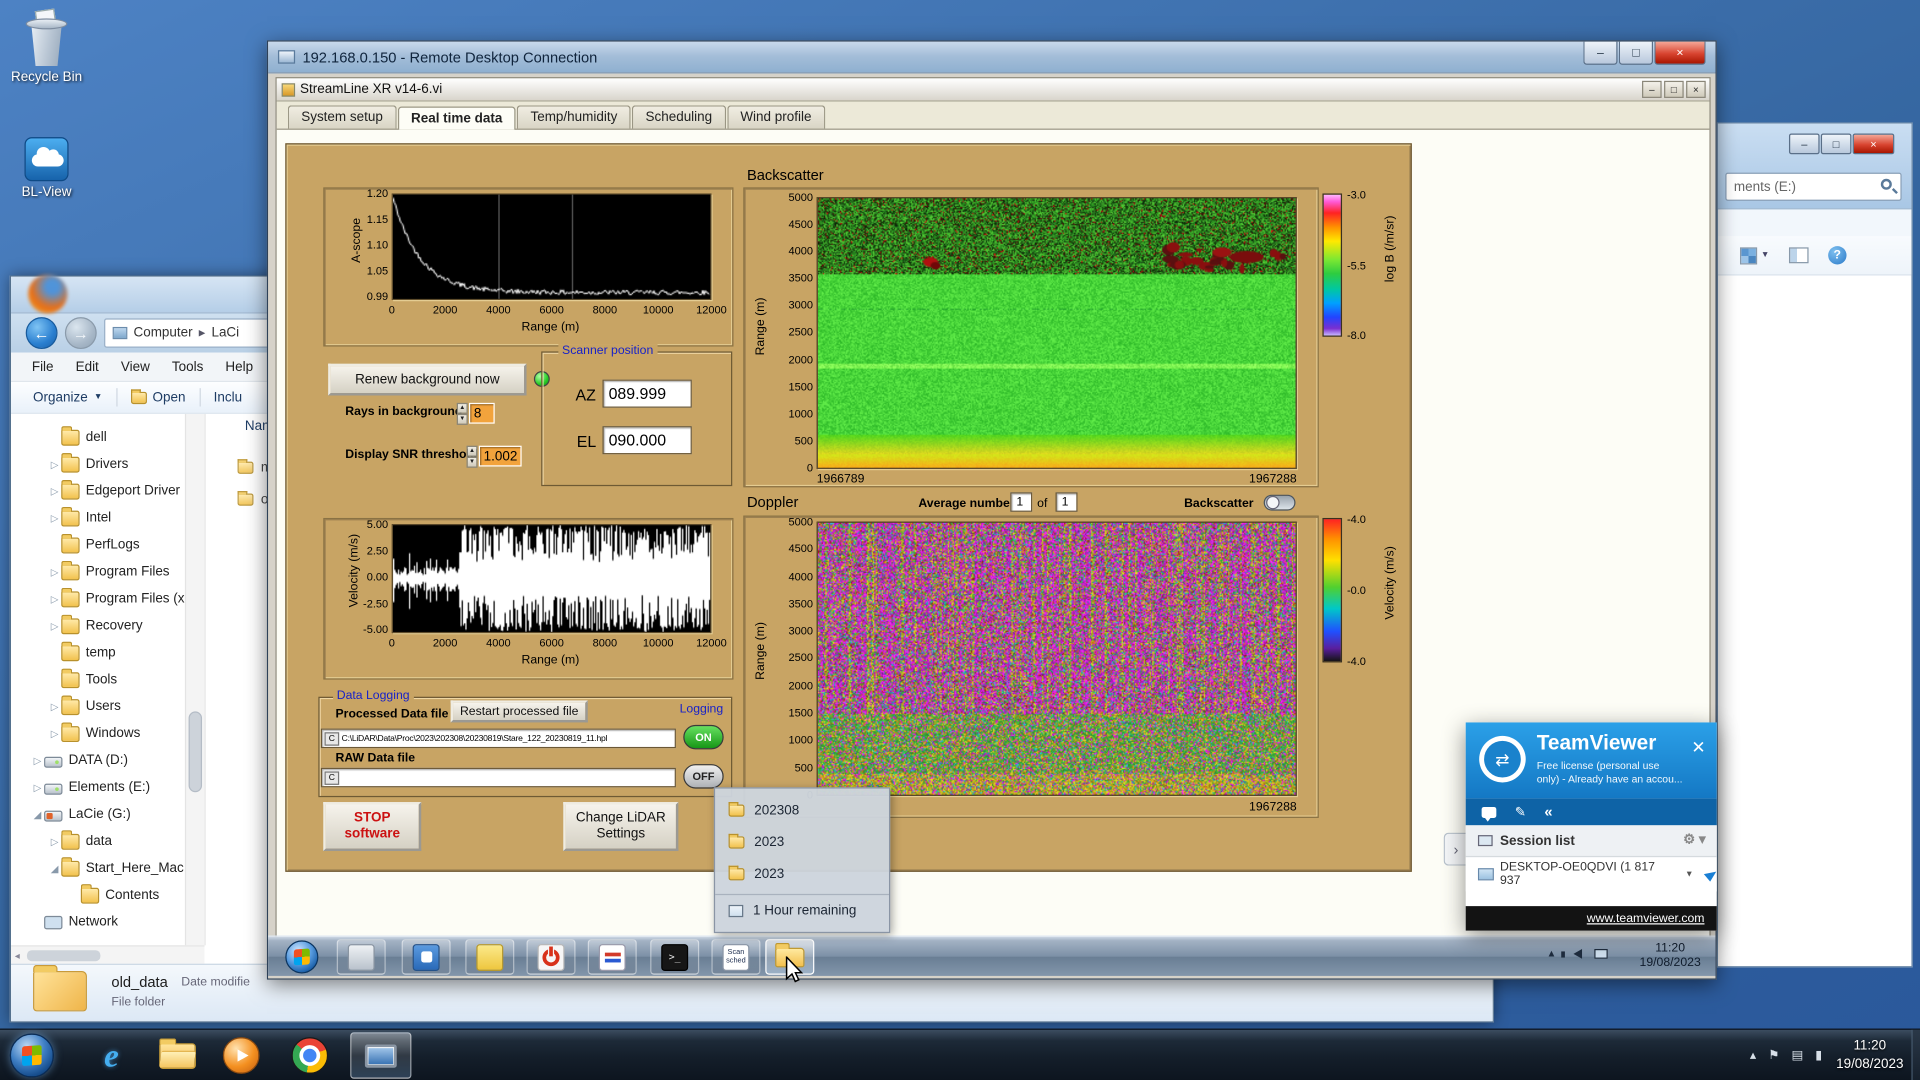  I want to click on popup-footer-item: 1 Hour remaining, so click(802, 909).